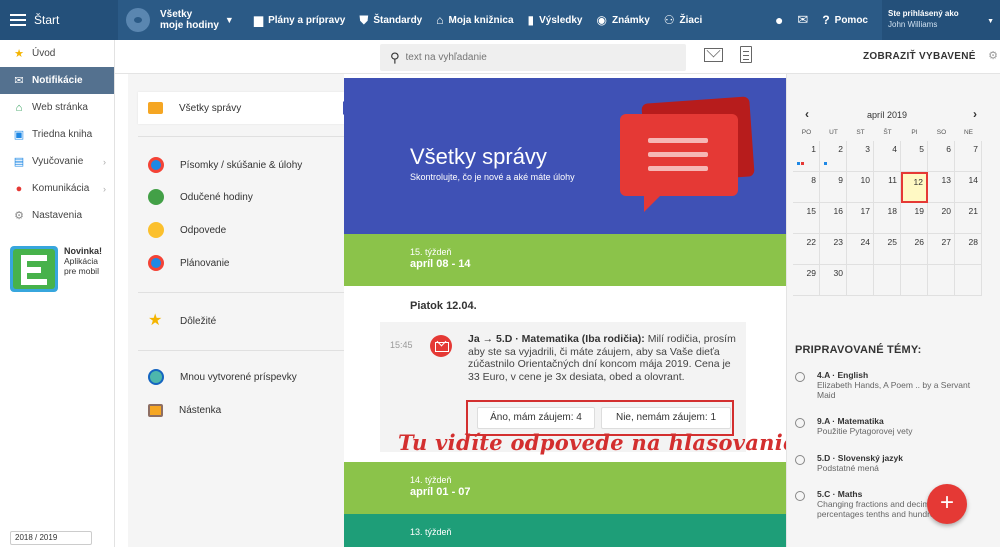 Image resolution: width=1000 pixels, height=547 pixels. What do you see at coordinates (241, 377) in the screenshot?
I see `category-my-posts: Mnou vytvorené príspevky` at bounding box center [241, 377].